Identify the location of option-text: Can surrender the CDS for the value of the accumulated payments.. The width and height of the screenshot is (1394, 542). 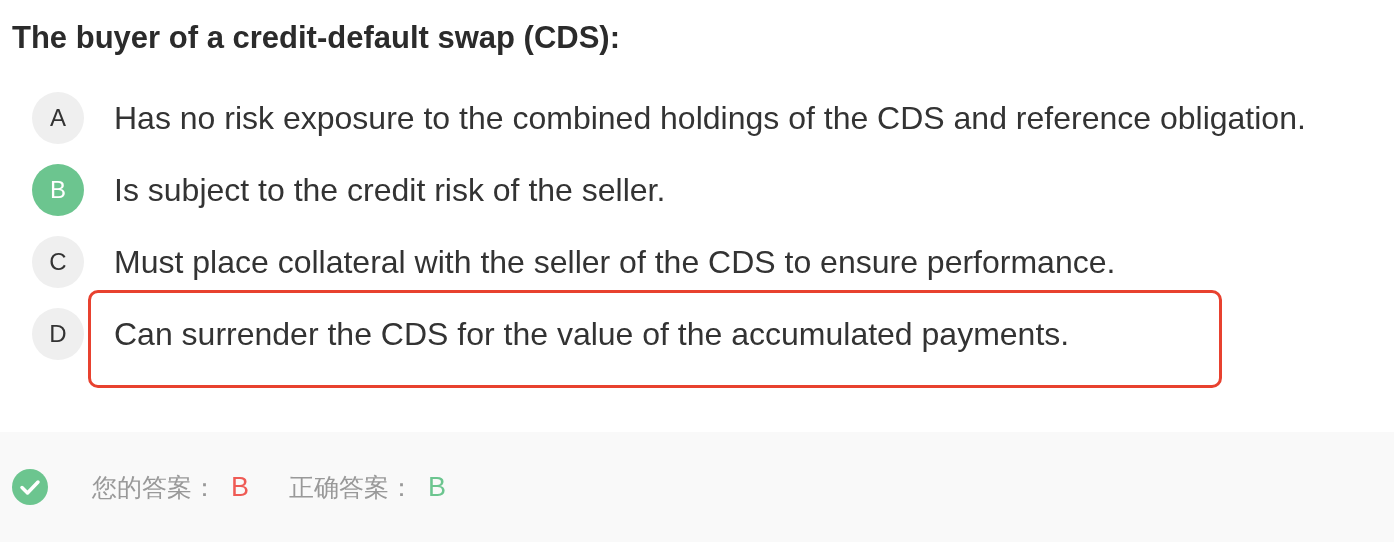
(592, 334).